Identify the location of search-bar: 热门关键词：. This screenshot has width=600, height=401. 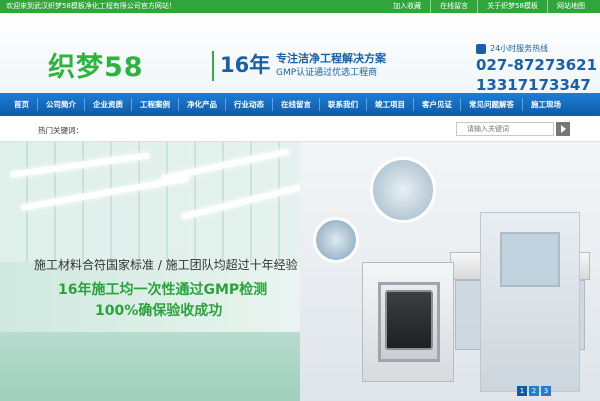
(300, 129).